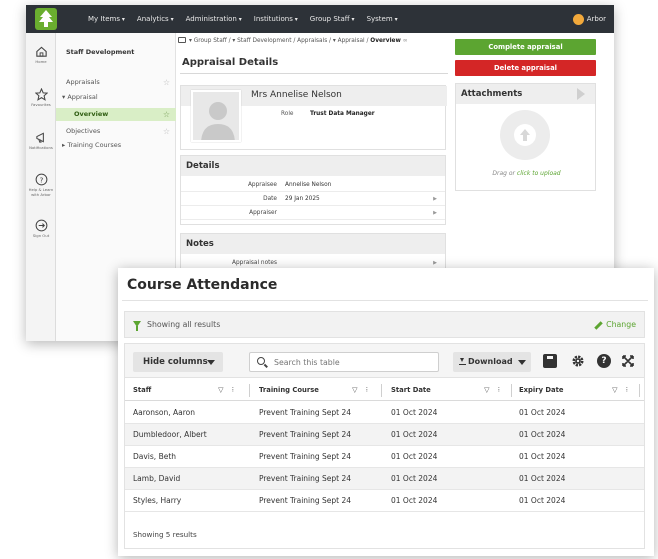  What do you see at coordinates (182, 40) in the screenshot?
I see `breadcrumb-menu-icon` at bounding box center [182, 40].